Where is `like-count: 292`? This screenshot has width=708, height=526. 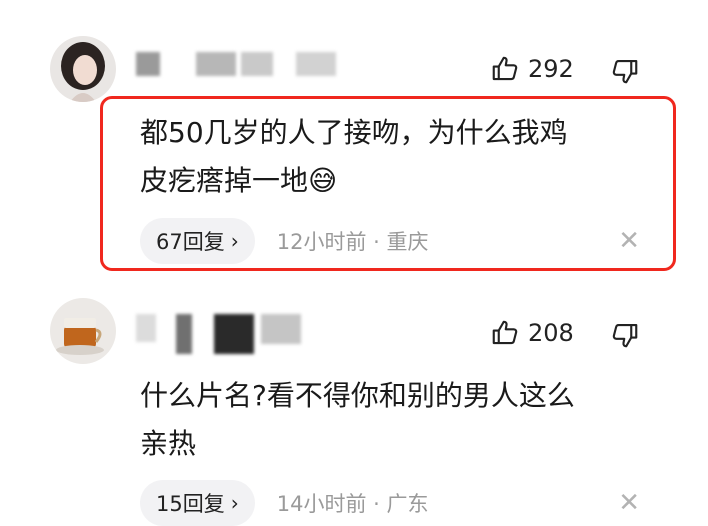
like-count: 292 is located at coordinates (551, 69).